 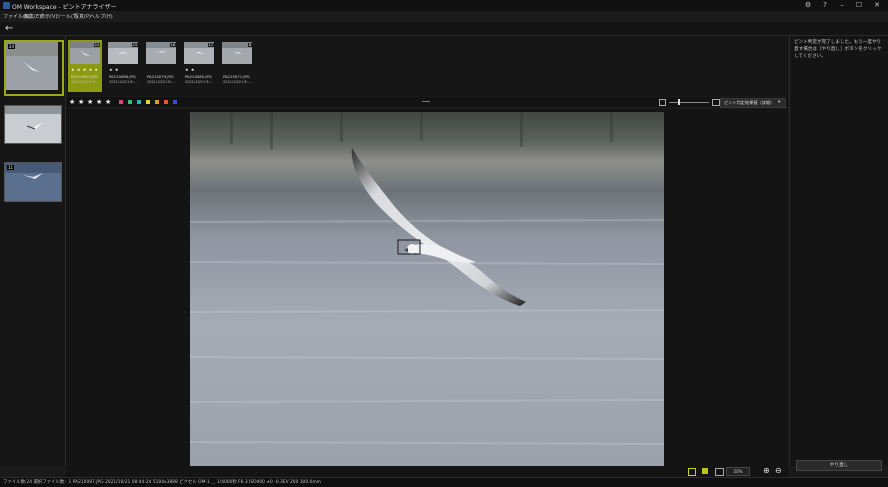 What do you see at coordinates (166, 102) in the screenshot?
I see `color-label-red` at bounding box center [166, 102].